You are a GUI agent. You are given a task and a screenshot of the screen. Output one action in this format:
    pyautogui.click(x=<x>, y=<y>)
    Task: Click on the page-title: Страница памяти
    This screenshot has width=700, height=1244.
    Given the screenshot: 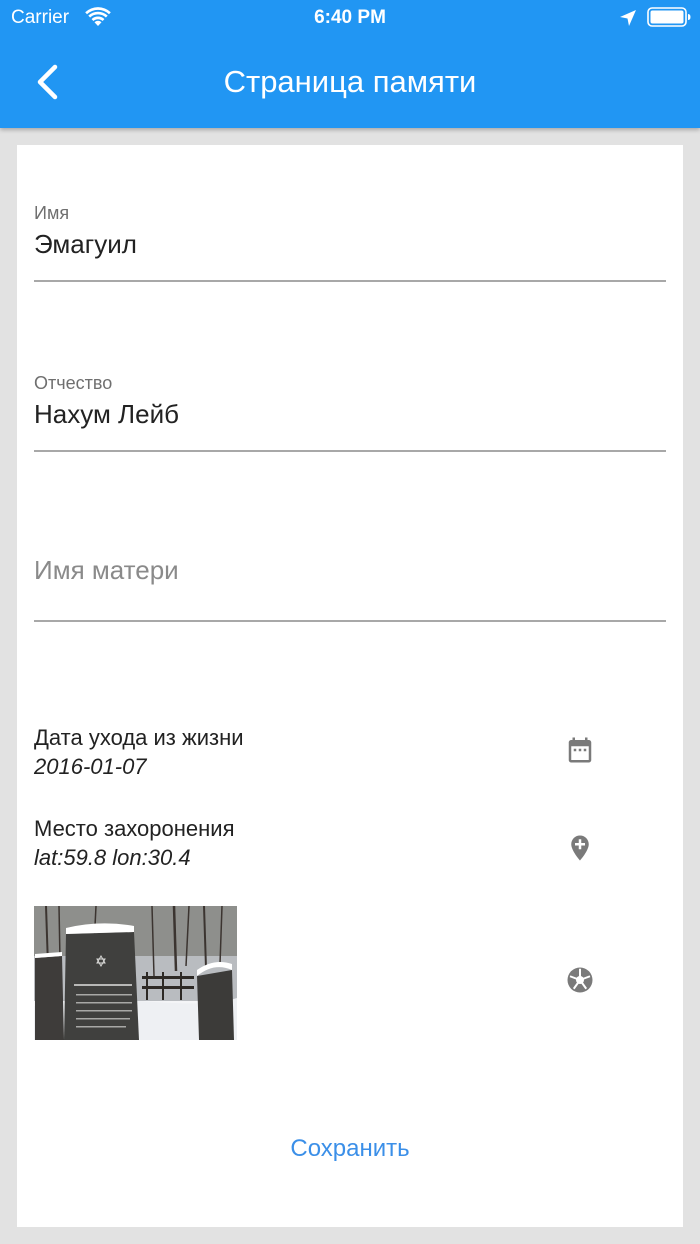 What is the action you would take?
    pyautogui.click(x=350, y=81)
    